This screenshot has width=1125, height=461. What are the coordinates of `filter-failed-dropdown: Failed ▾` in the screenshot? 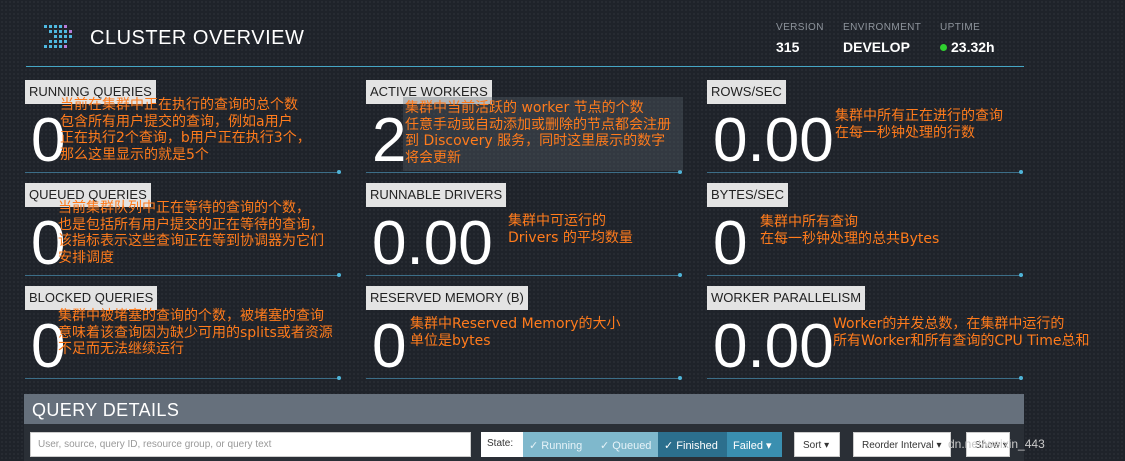 It's located at (754, 444).